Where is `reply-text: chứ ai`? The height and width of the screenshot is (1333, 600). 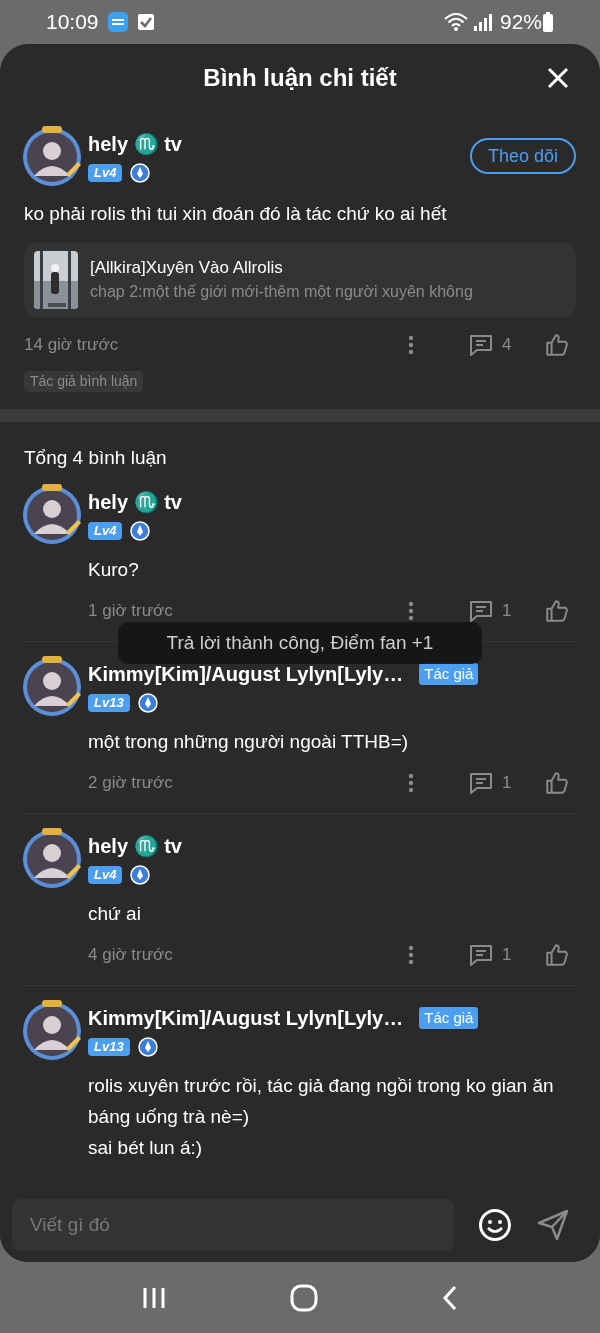
reply-text: chứ ai is located at coordinates (115, 914).